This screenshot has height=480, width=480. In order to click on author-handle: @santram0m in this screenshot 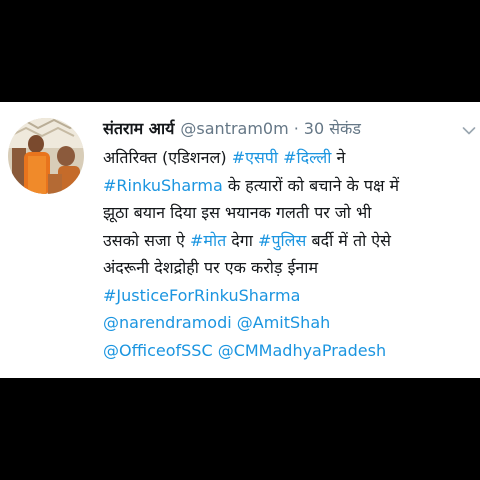, I will do `click(234, 129)`.